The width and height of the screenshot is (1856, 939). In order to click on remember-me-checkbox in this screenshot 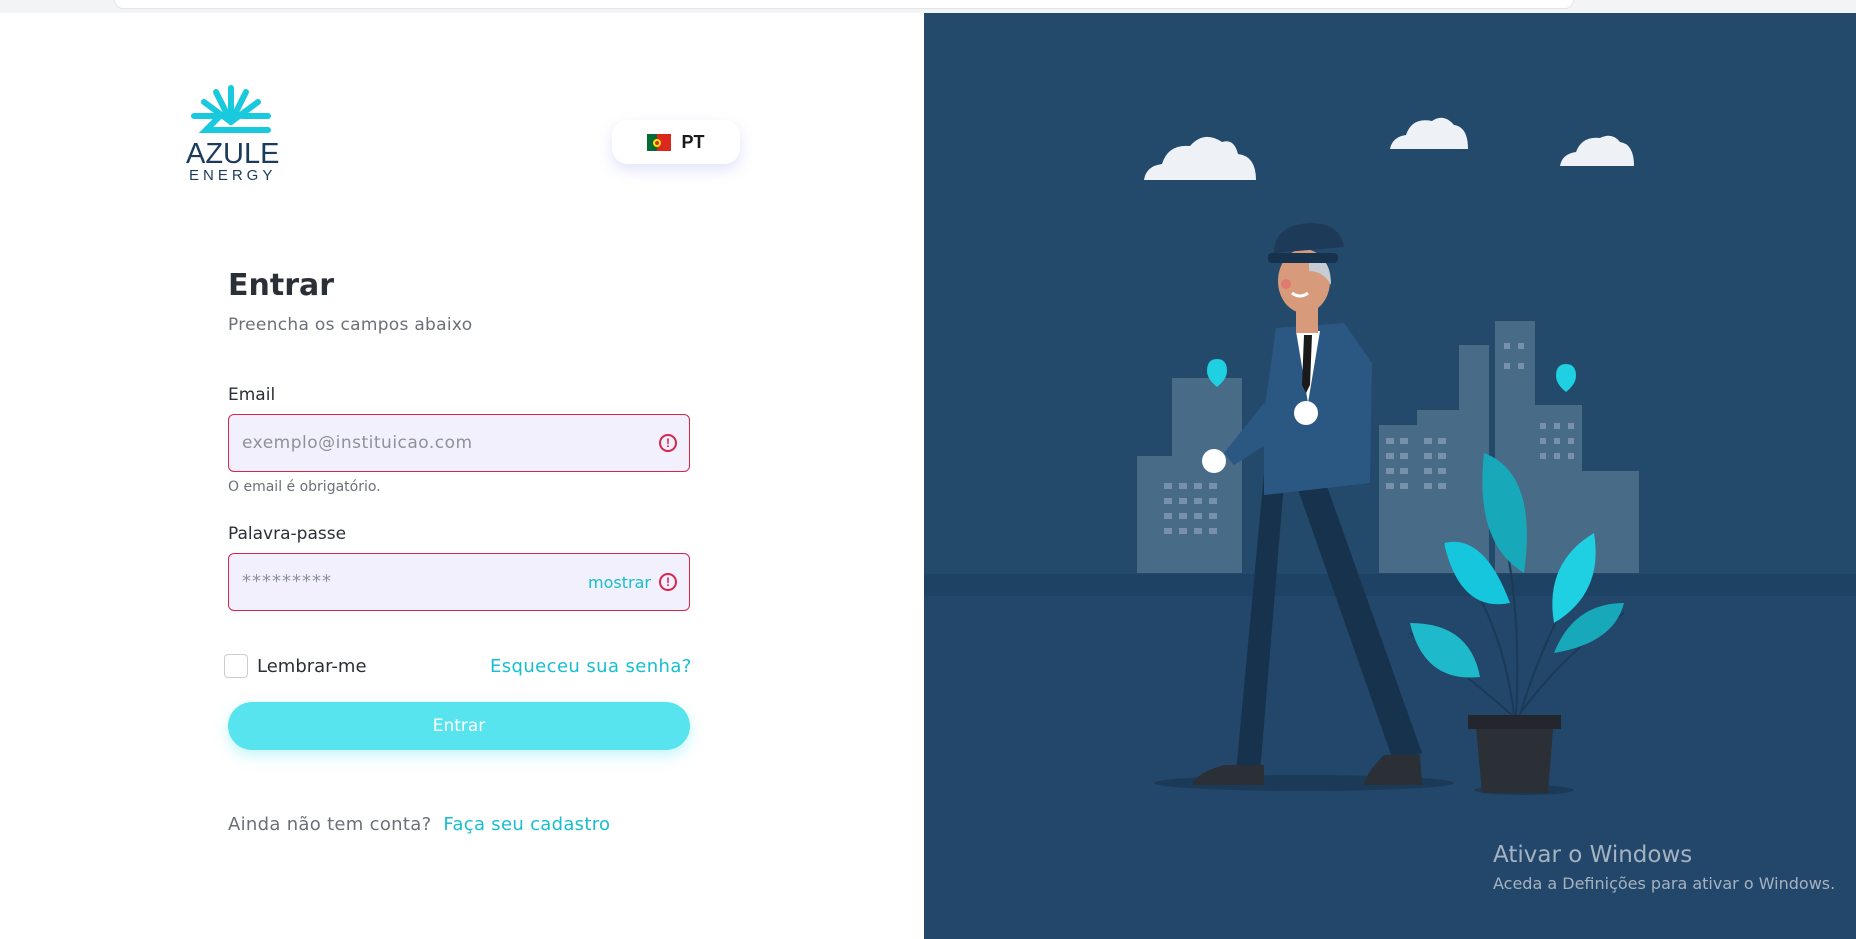, I will do `click(236, 666)`.